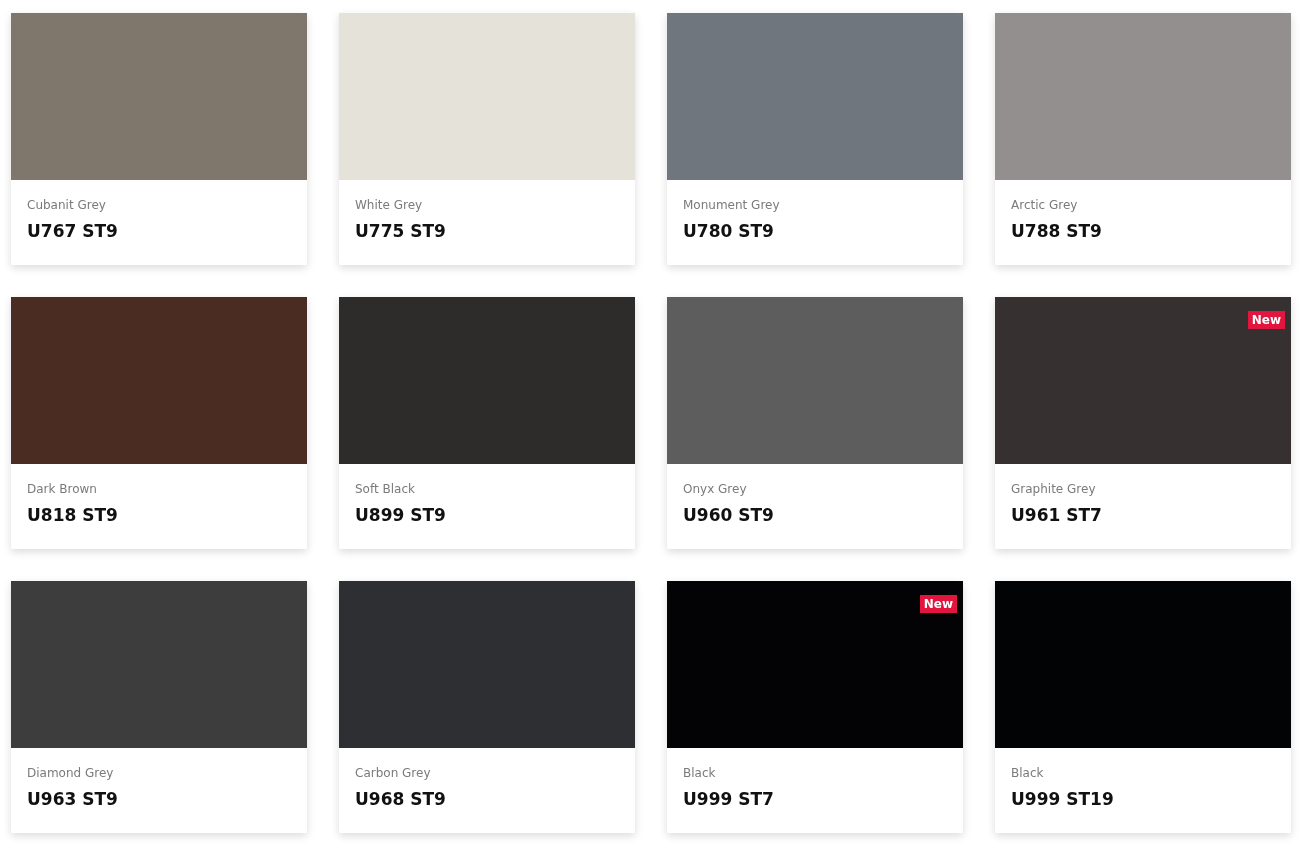  Describe the element at coordinates (401, 231) in the screenshot. I see `color-code: U775 ST9` at that location.